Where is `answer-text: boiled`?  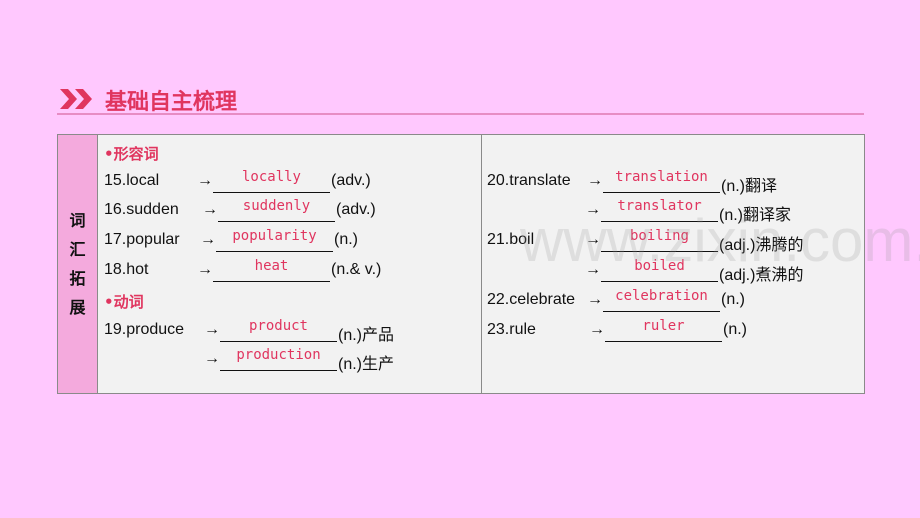
answer-text: boiled is located at coordinates (659, 266).